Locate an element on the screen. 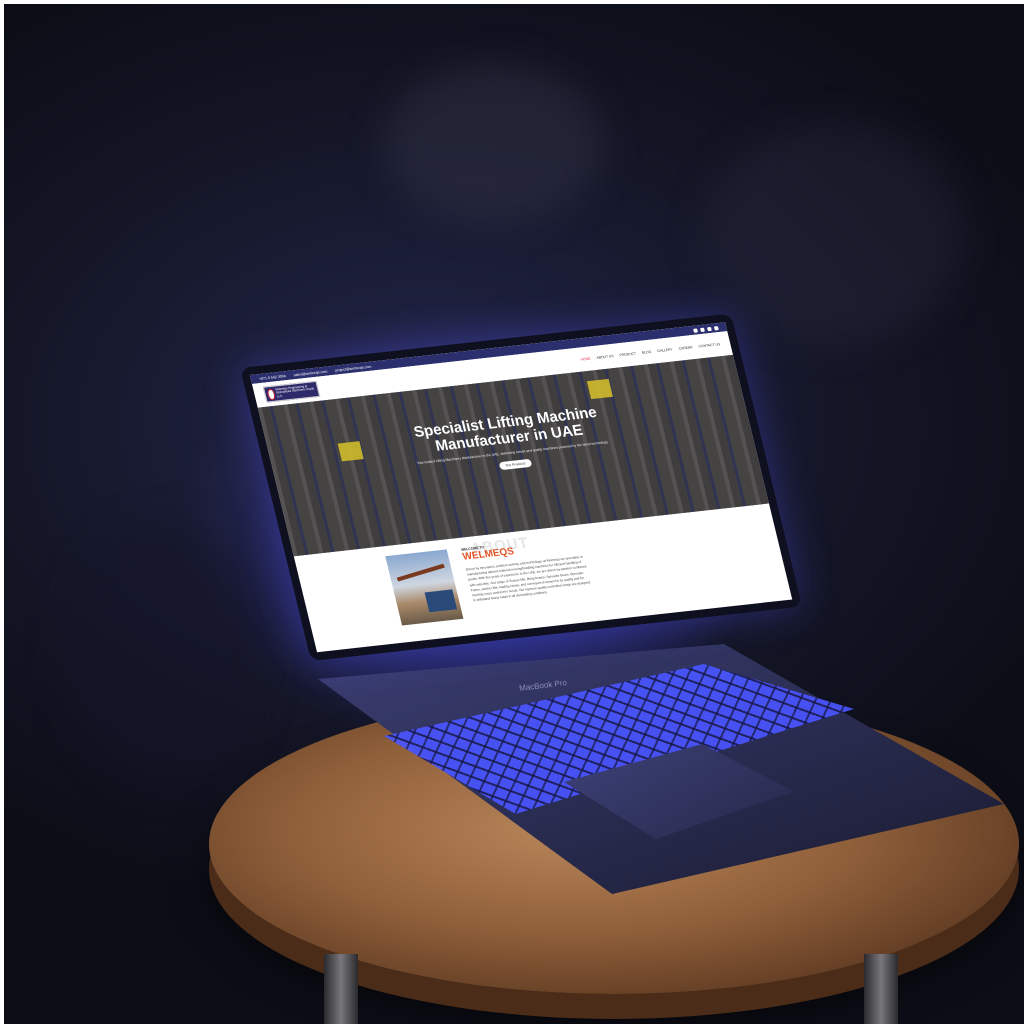 Image resolution: width=1028 pixels, height=1028 pixels. logo-mark-icon is located at coordinates (271, 394).